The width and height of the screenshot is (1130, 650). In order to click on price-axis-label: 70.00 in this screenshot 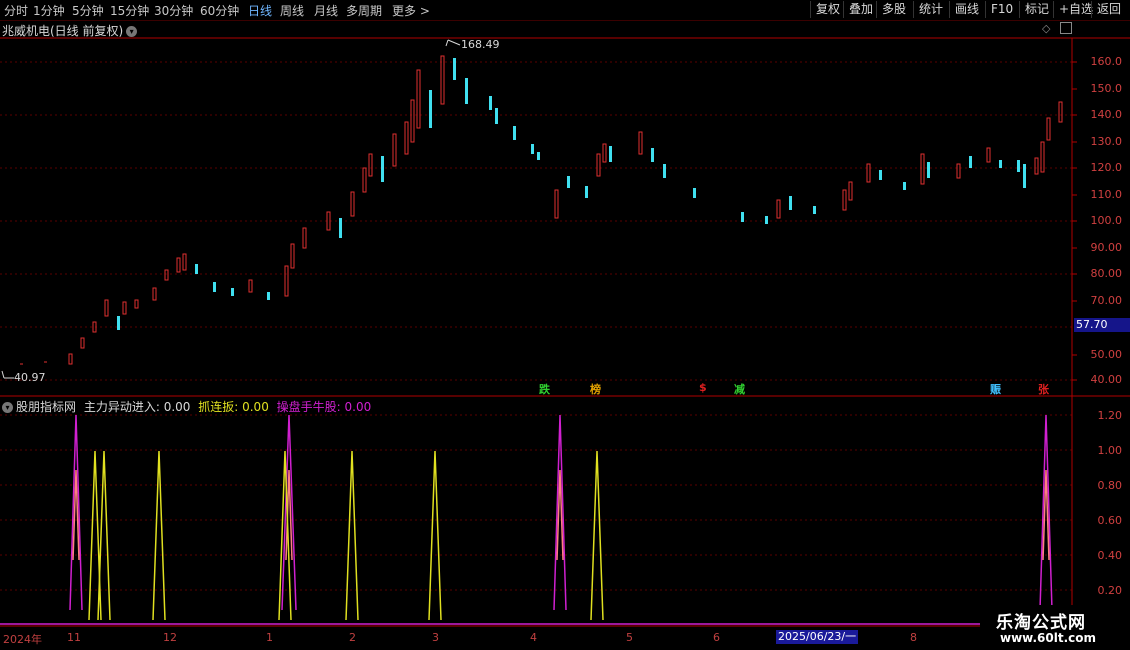, I will do `click(1106, 300)`.